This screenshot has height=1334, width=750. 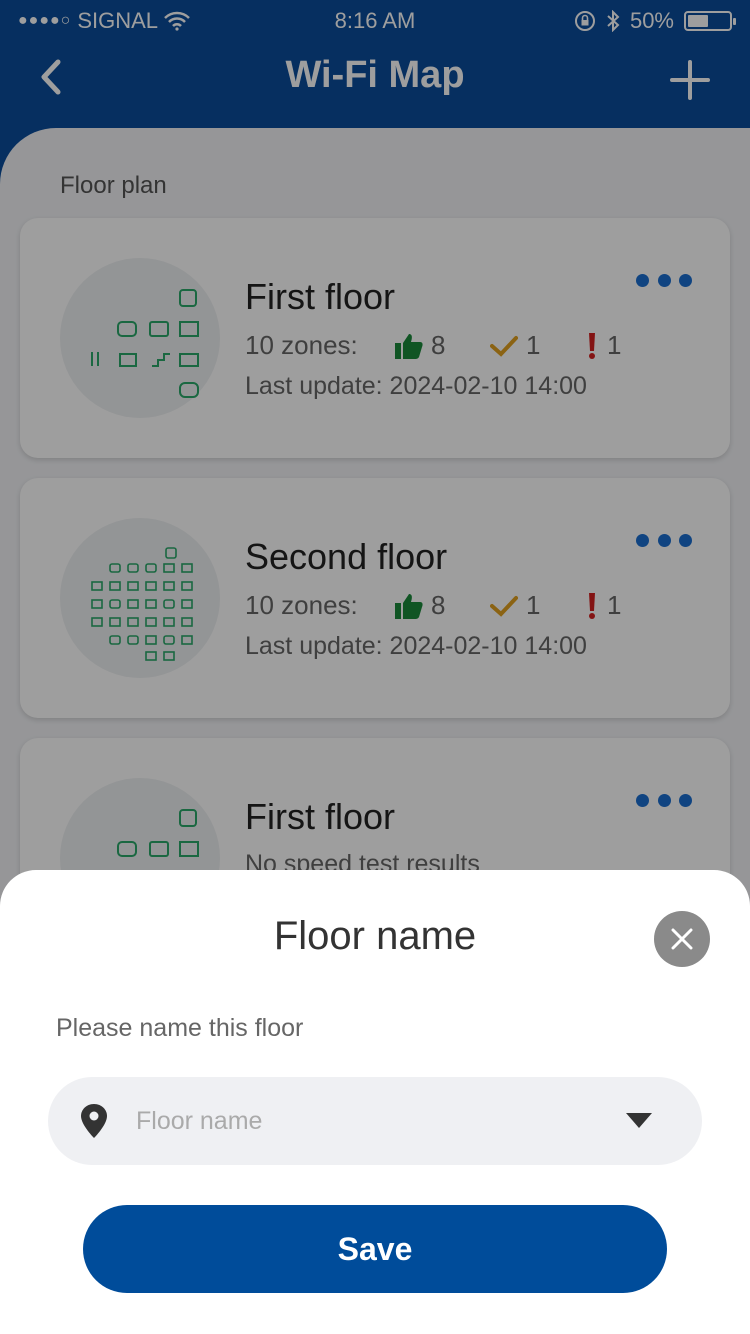 What do you see at coordinates (366, 1121) in the screenshot?
I see `floor-name-input` at bounding box center [366, 1121].